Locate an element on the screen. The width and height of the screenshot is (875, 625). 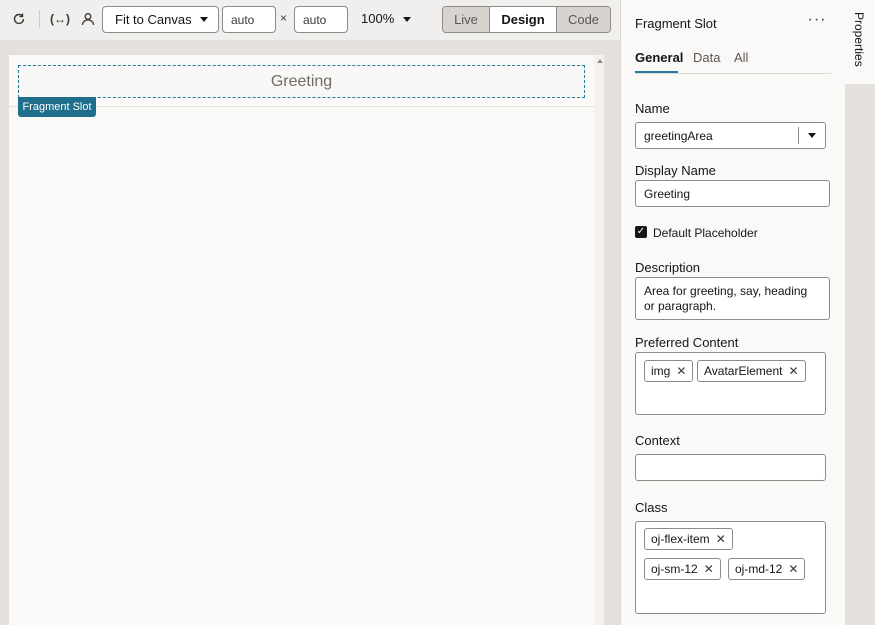
chip-oj-sm-12: oj-sm-12 ✕ is located at coordinates (682, 569).